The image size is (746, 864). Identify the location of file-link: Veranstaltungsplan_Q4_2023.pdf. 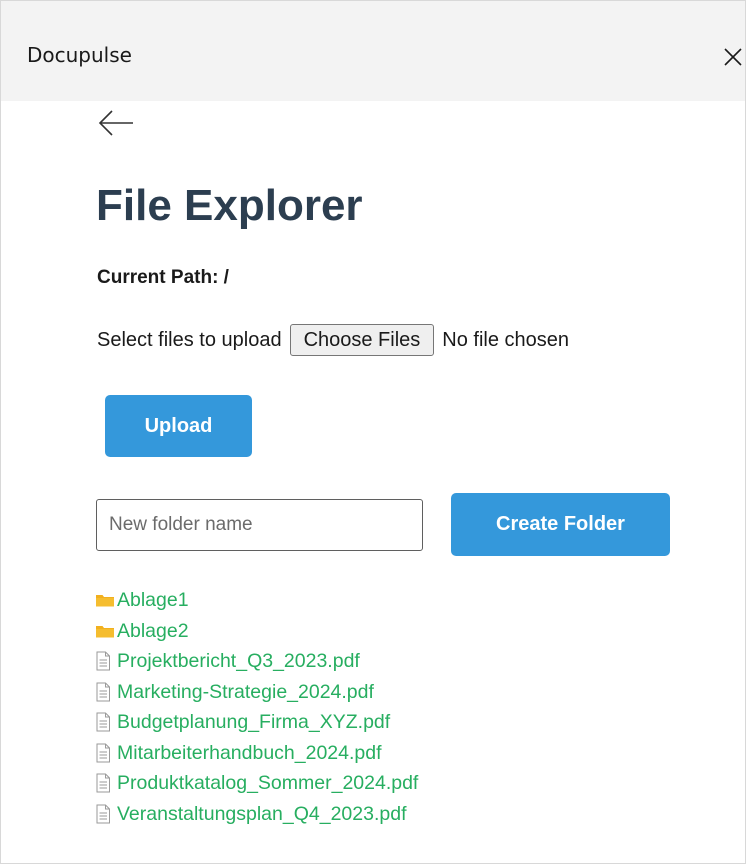
(261, 814).